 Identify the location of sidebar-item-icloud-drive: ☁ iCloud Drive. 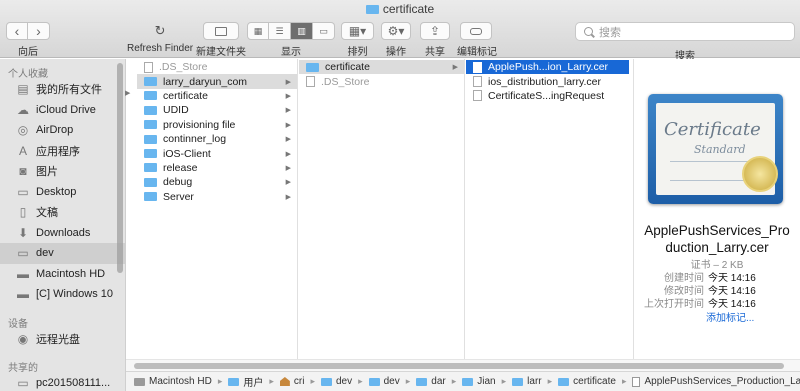
(62, 110).